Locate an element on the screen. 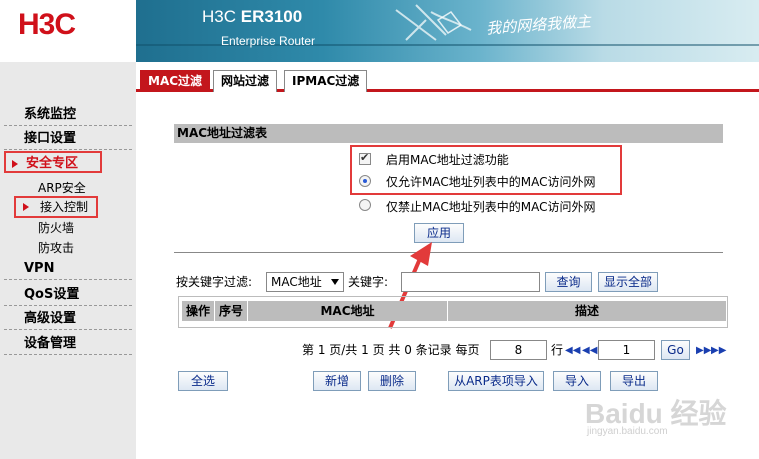 The image size is (759, 459). per-page-input: 8 is located at coordinates (518, 350).